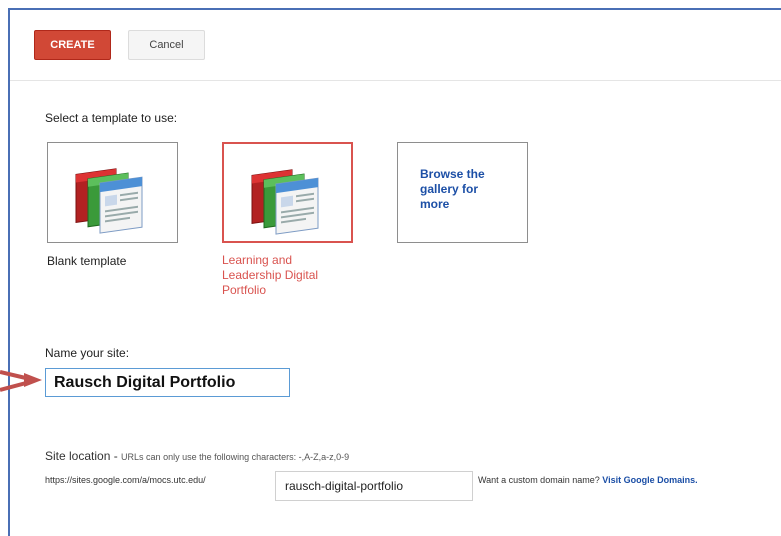 The image size is (781, 536). Describe the element at coordinates (649, 480) in the screenshot. I see `visit-google-domains-link: Visit Google Domains.` at that location.